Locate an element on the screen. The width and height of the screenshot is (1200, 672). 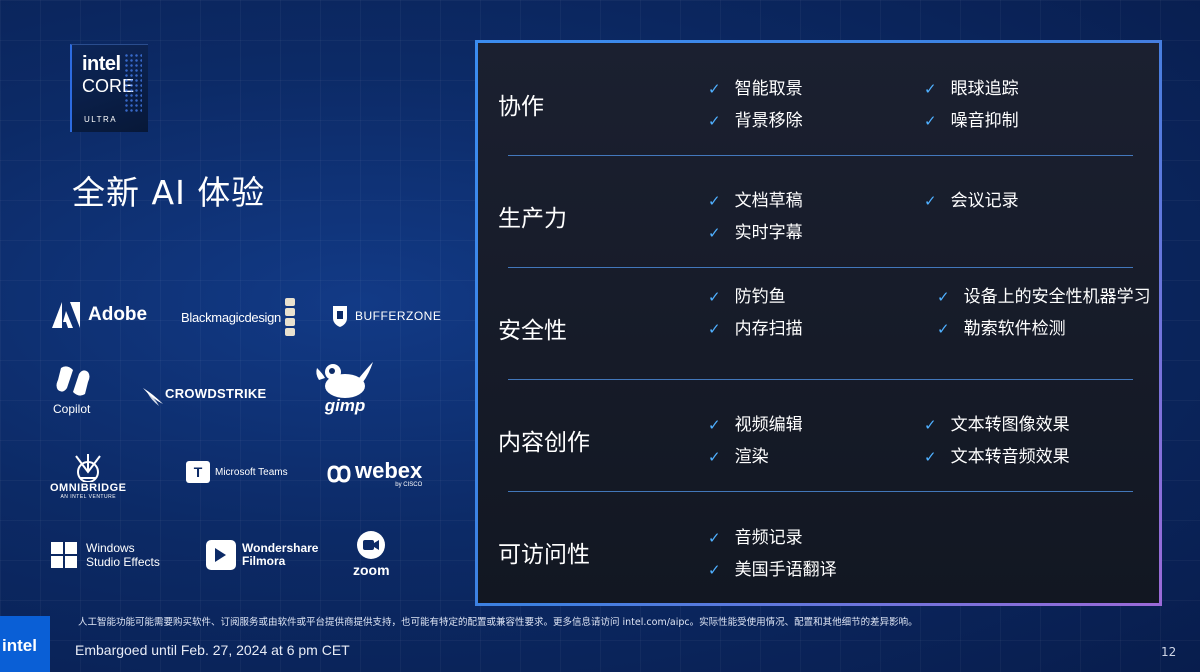
feature-item: ✓ 音频记录 is located at coordinates (755, 538).